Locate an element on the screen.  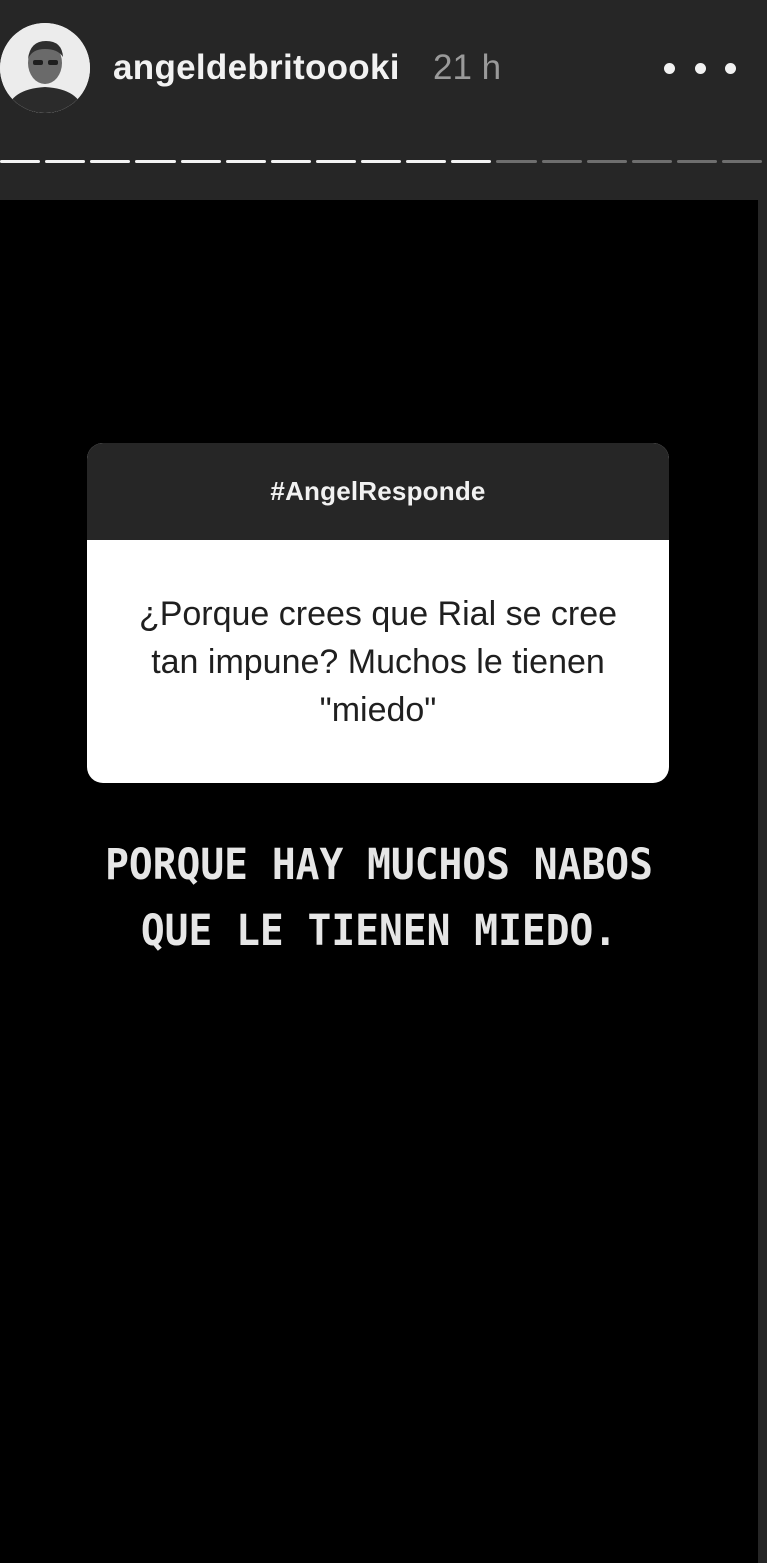
answer-line-2: QUE LE TIENEN MIEDO. is located at coordinates (379, 931).